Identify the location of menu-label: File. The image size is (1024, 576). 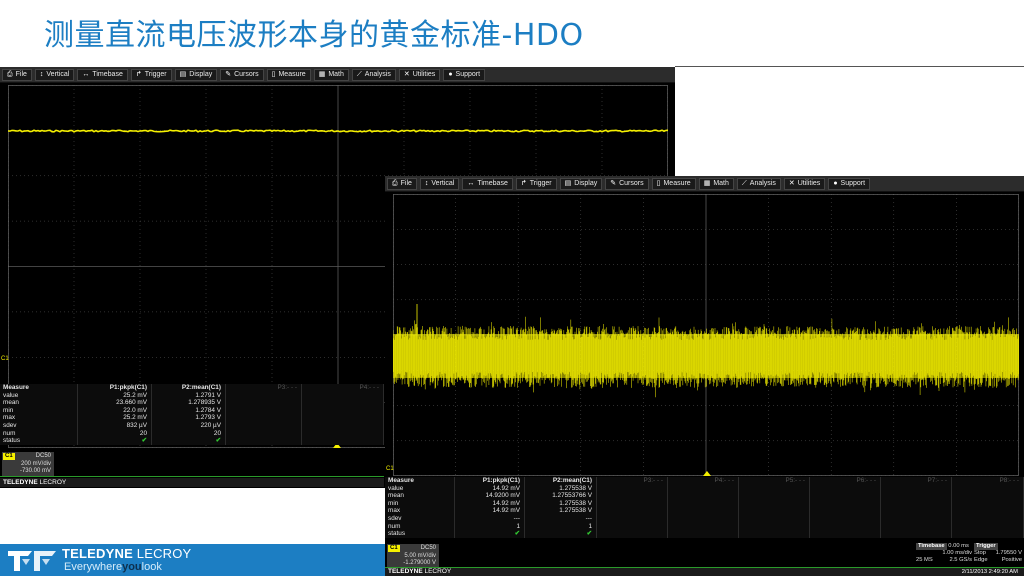
(406, 183).